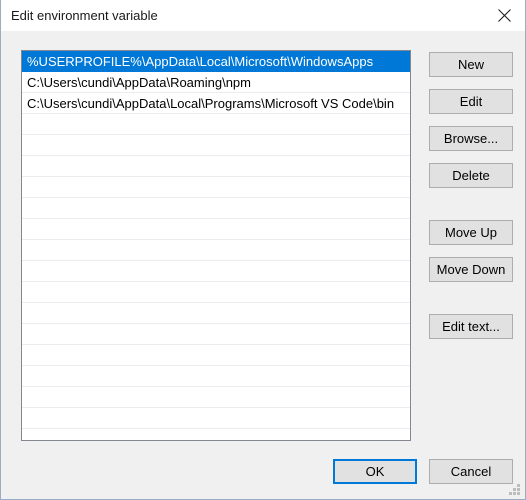 This screenshot has width=526, height=500. What do you see at coordinates (471, 175) in the screenshot?
I see `delete-button: Delete` at bounding box center [471, 175].